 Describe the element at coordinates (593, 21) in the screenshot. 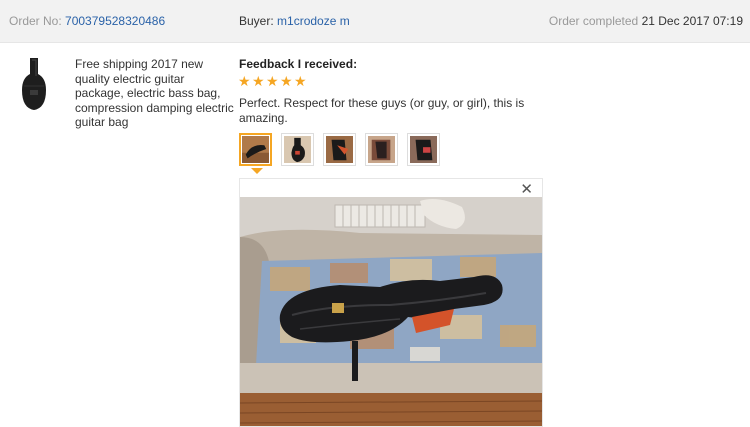

I see `order-status-label: Order completed` at that location.